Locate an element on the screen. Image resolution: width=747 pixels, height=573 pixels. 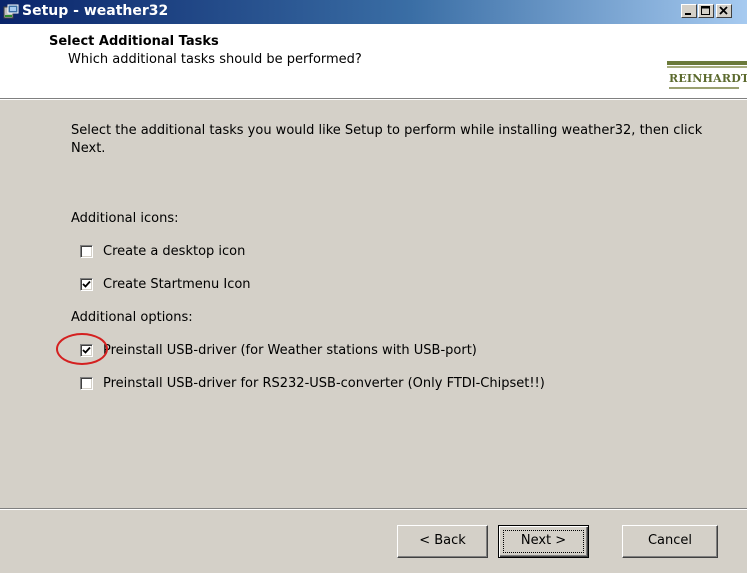
annotation-circle is located at coordinates (82, 349).